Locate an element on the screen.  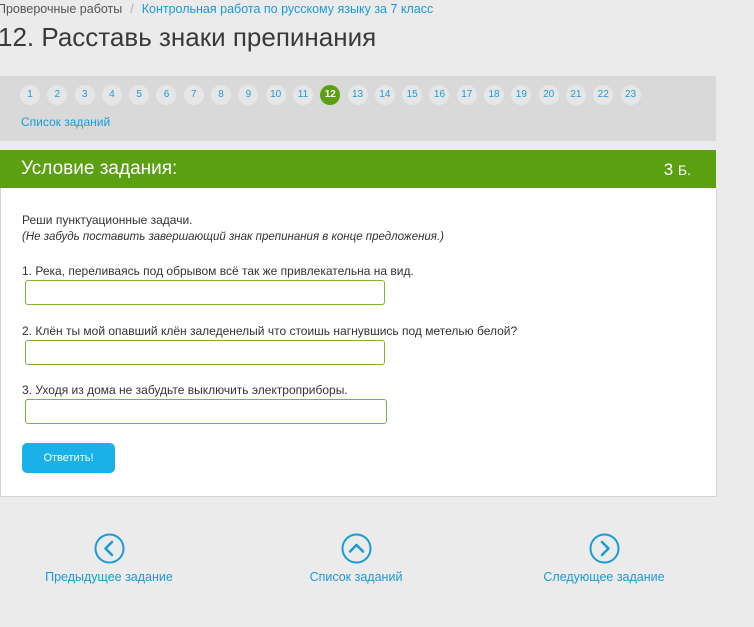
next-task-label: Следующее задание is located at coordinates (604, 577).